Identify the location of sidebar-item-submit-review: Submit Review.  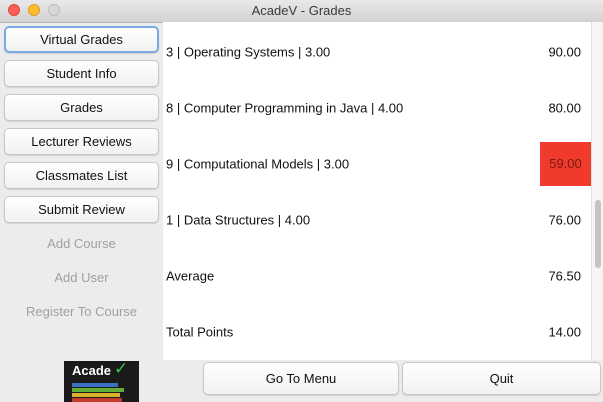
(81, 209).